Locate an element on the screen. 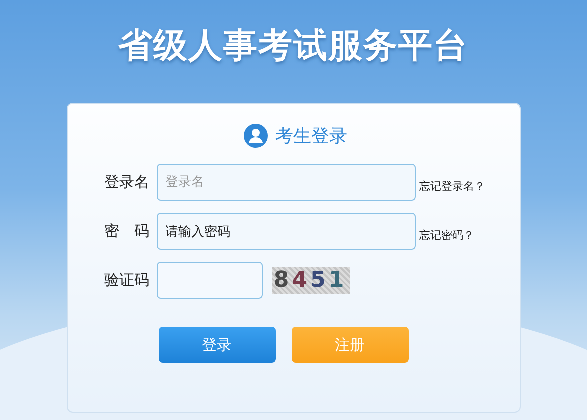 This screenshot has height=420, width=587. username-field: 登录名 is located at coordinates (286, 182).